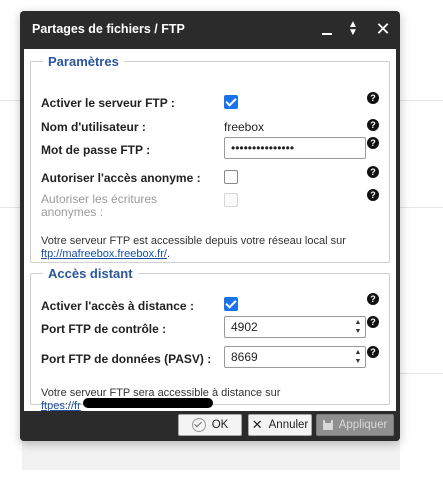  Describe the element at coordinates (244, 327) in the screenshot. I see `control-port-value: 4902` at that location.